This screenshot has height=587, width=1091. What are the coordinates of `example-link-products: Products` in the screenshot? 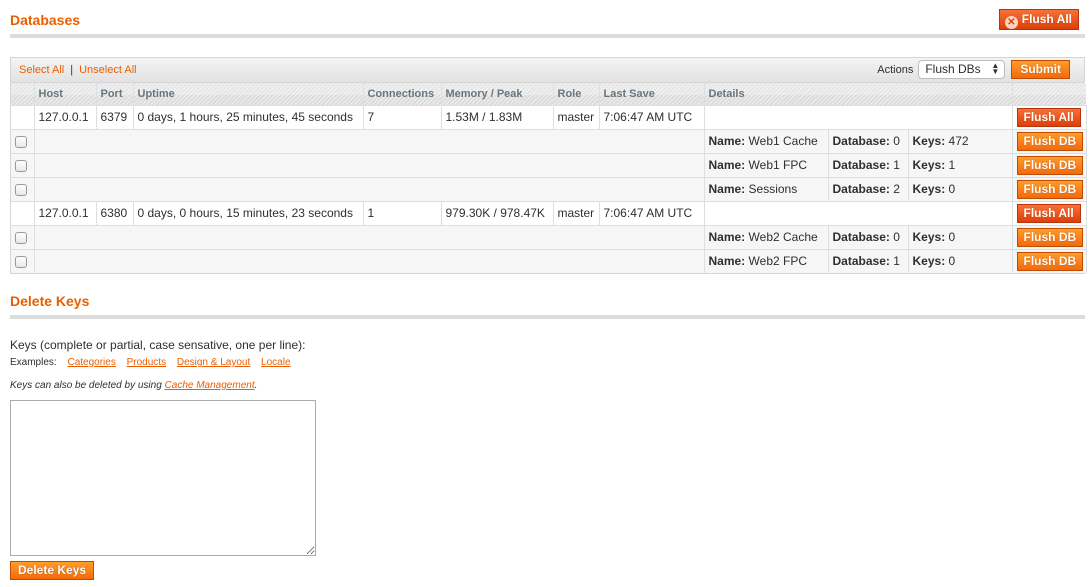 It's located at (146, 362).